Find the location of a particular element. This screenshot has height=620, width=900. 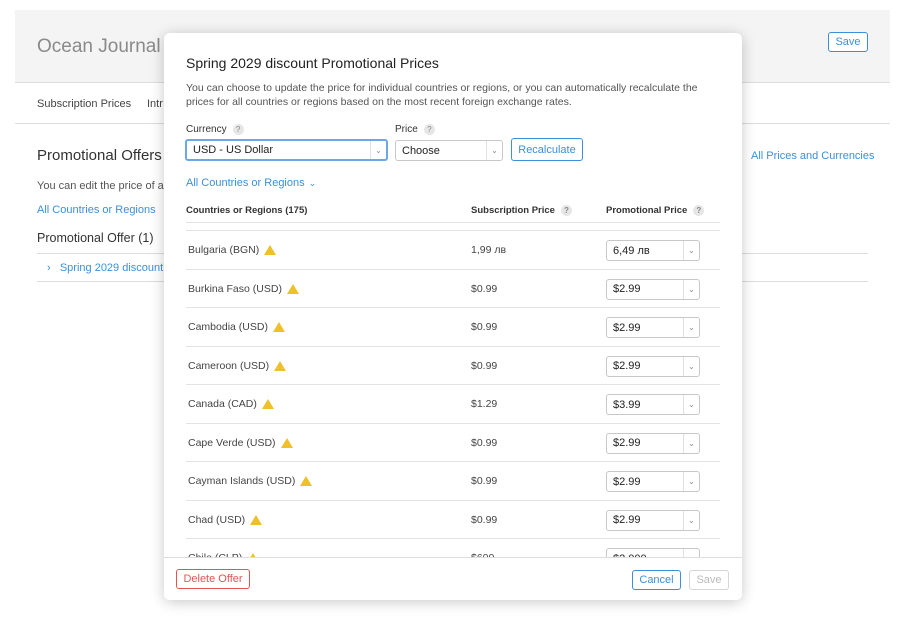

country-cell: Cape Verde (USD) is located at coordinates (240, 443).